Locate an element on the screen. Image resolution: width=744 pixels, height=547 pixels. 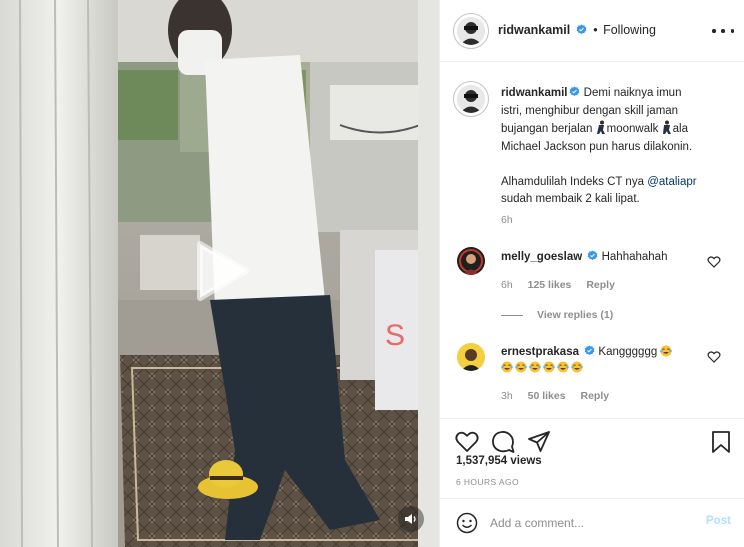
emoji-picker-icon is located at coordinates (467, 523).